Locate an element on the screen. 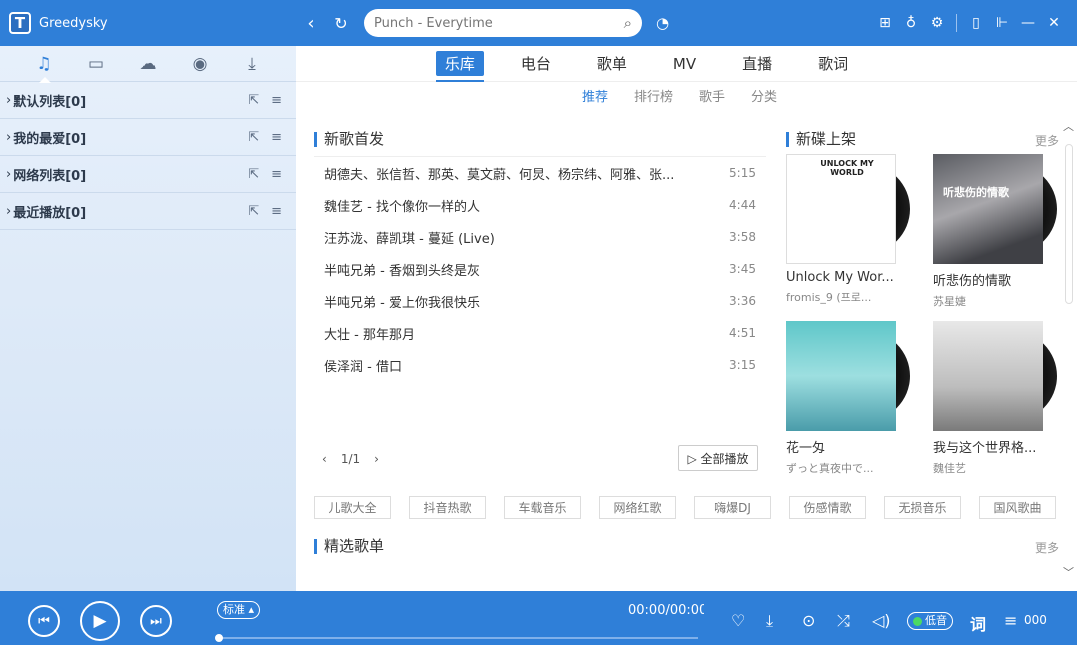 The image size is (1077, 645). queue-count: 000 is located at coordinates (1035, 620).